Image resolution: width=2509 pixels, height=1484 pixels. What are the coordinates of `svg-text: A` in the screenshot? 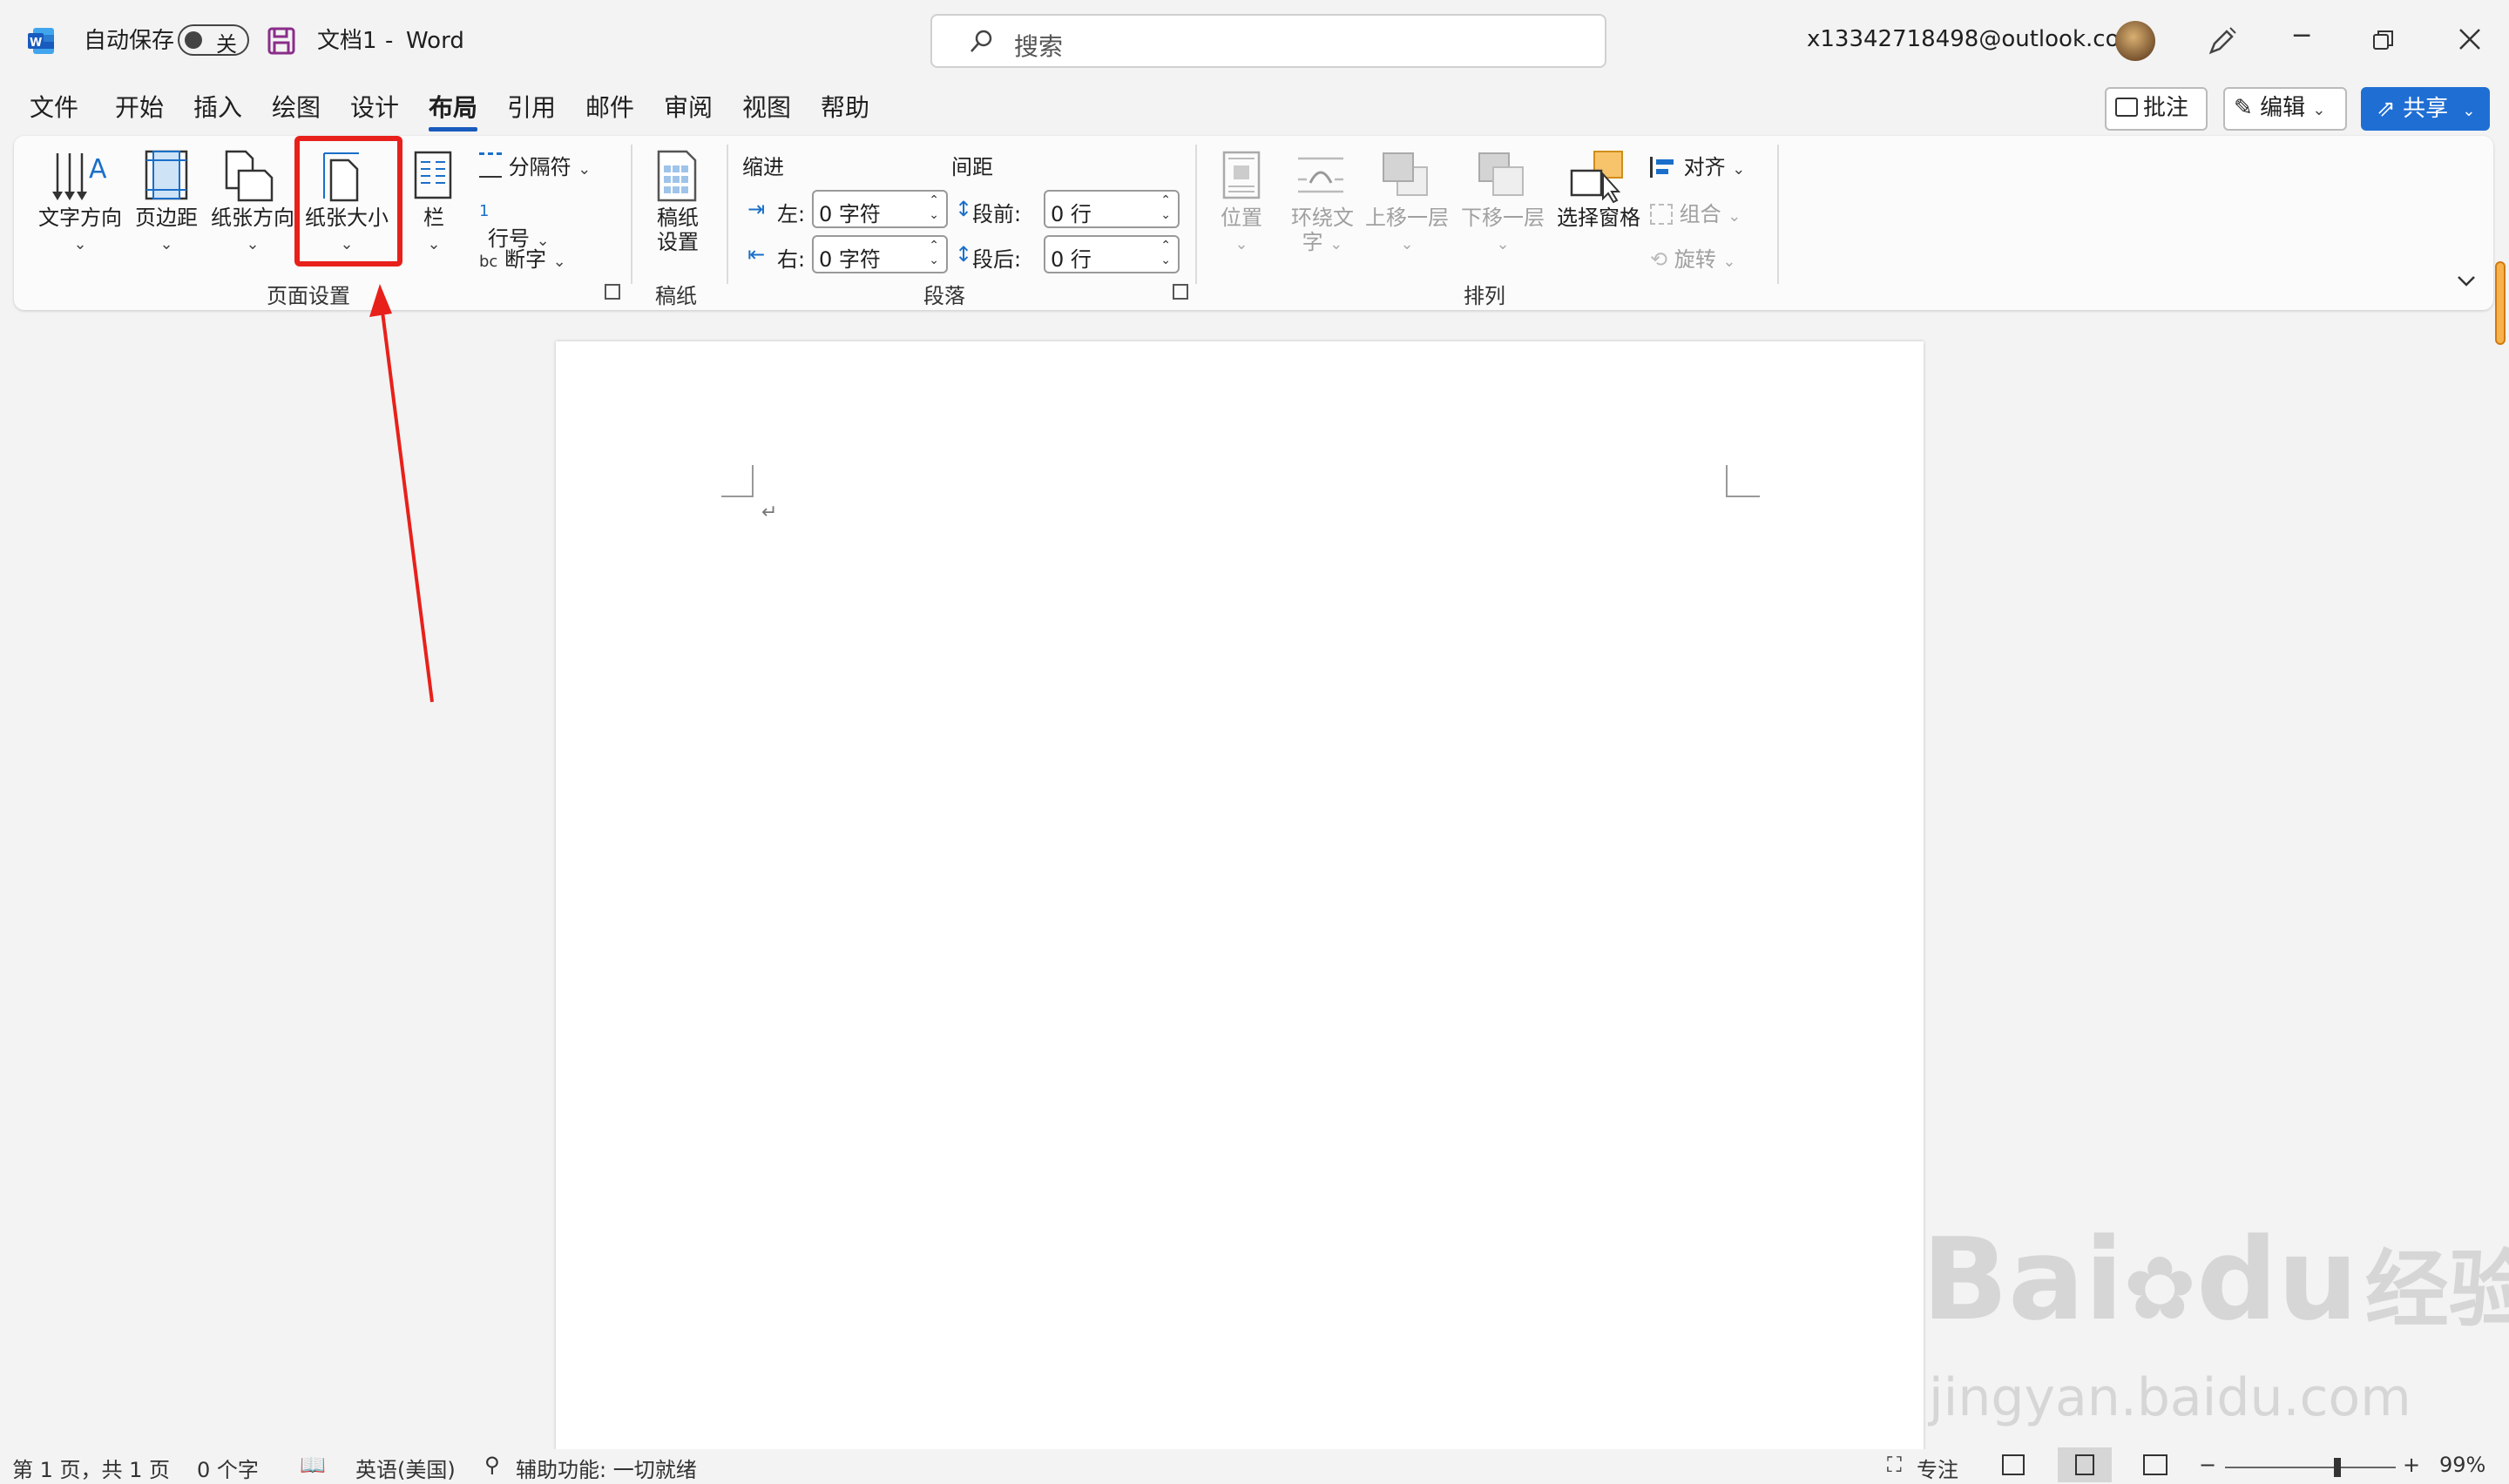 It's located at (98, 169).